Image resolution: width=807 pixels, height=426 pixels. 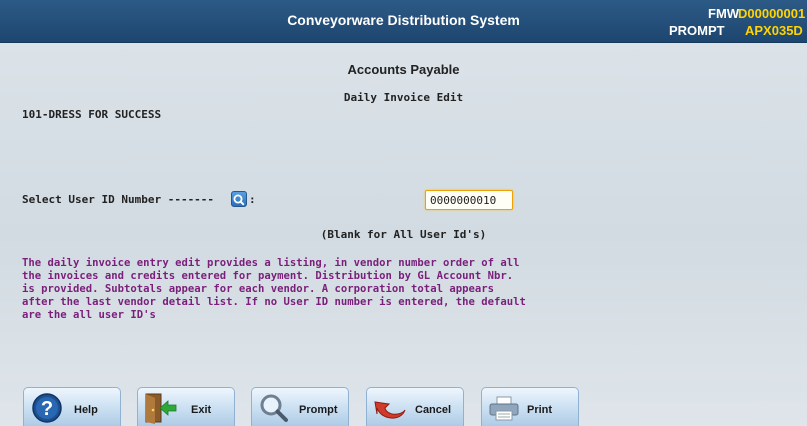 What do you see at coordinates (774, 30) in the screenshot?
I see `header-code-value-2: APX035D` at bounding box center [774, 30].